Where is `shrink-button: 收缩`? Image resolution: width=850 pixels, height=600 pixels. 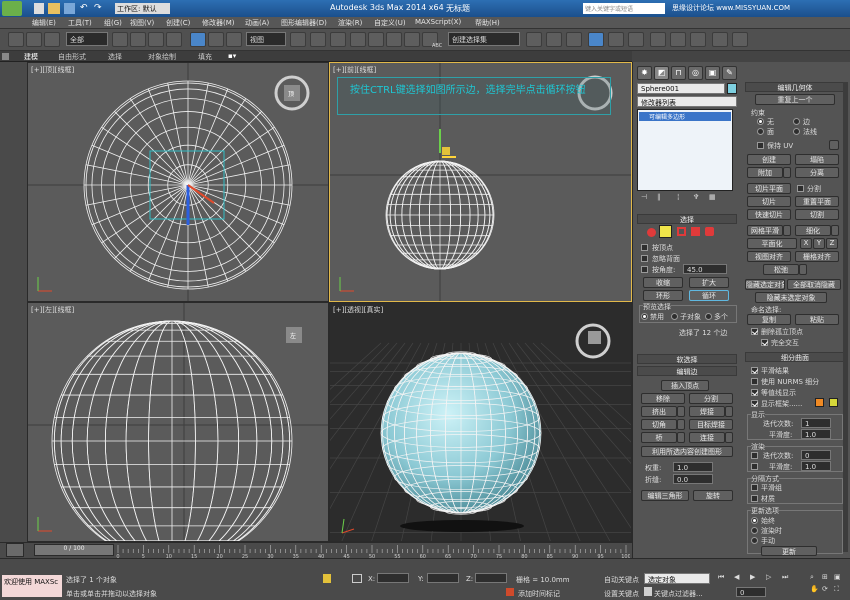
shrink-button: 收缩 is located at coordinates (663, 282).